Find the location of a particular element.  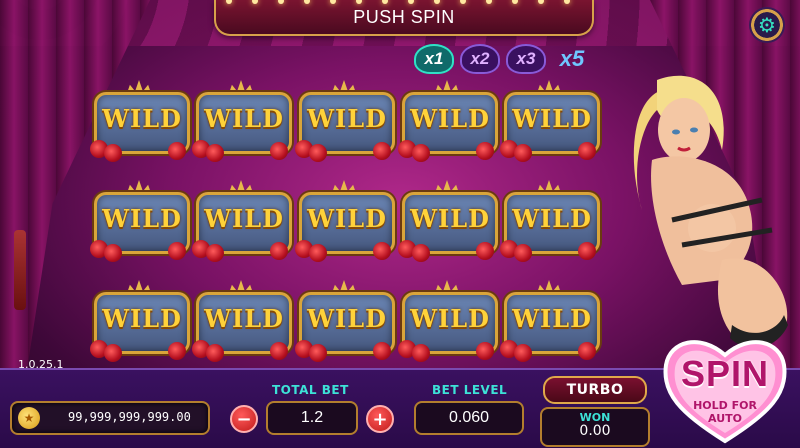

bet-level-value: 0.060 is located at coordinates (469, 418).